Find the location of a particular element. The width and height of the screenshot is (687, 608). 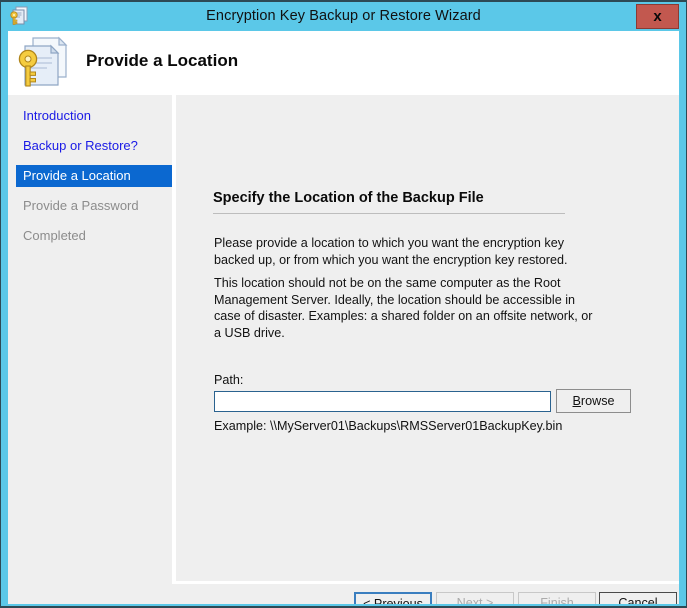

path-label: Path: is located at coordinates (229, 380).